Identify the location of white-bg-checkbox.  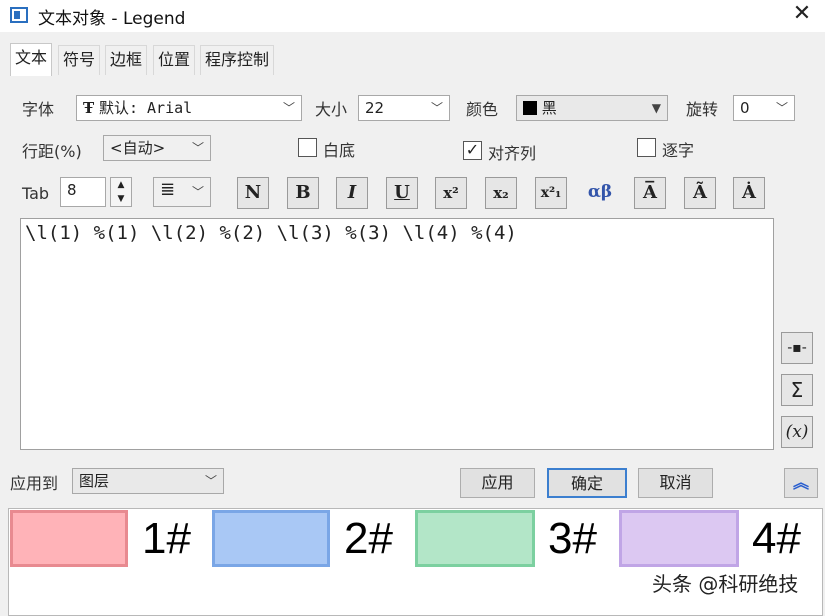
(307, 147).